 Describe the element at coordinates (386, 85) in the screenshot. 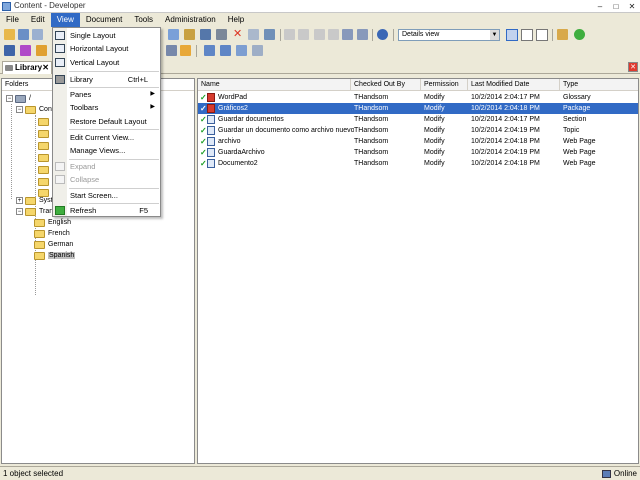

I see `column-checked-out-by: Checked Out By` at that location.